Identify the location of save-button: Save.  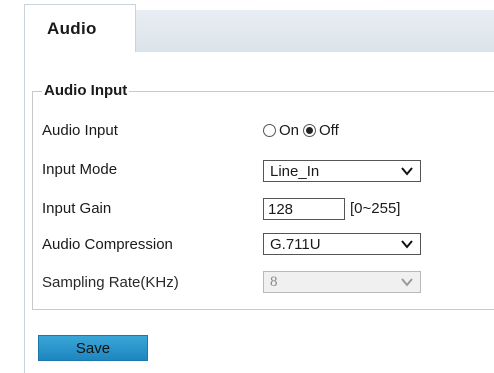
(93, 348).